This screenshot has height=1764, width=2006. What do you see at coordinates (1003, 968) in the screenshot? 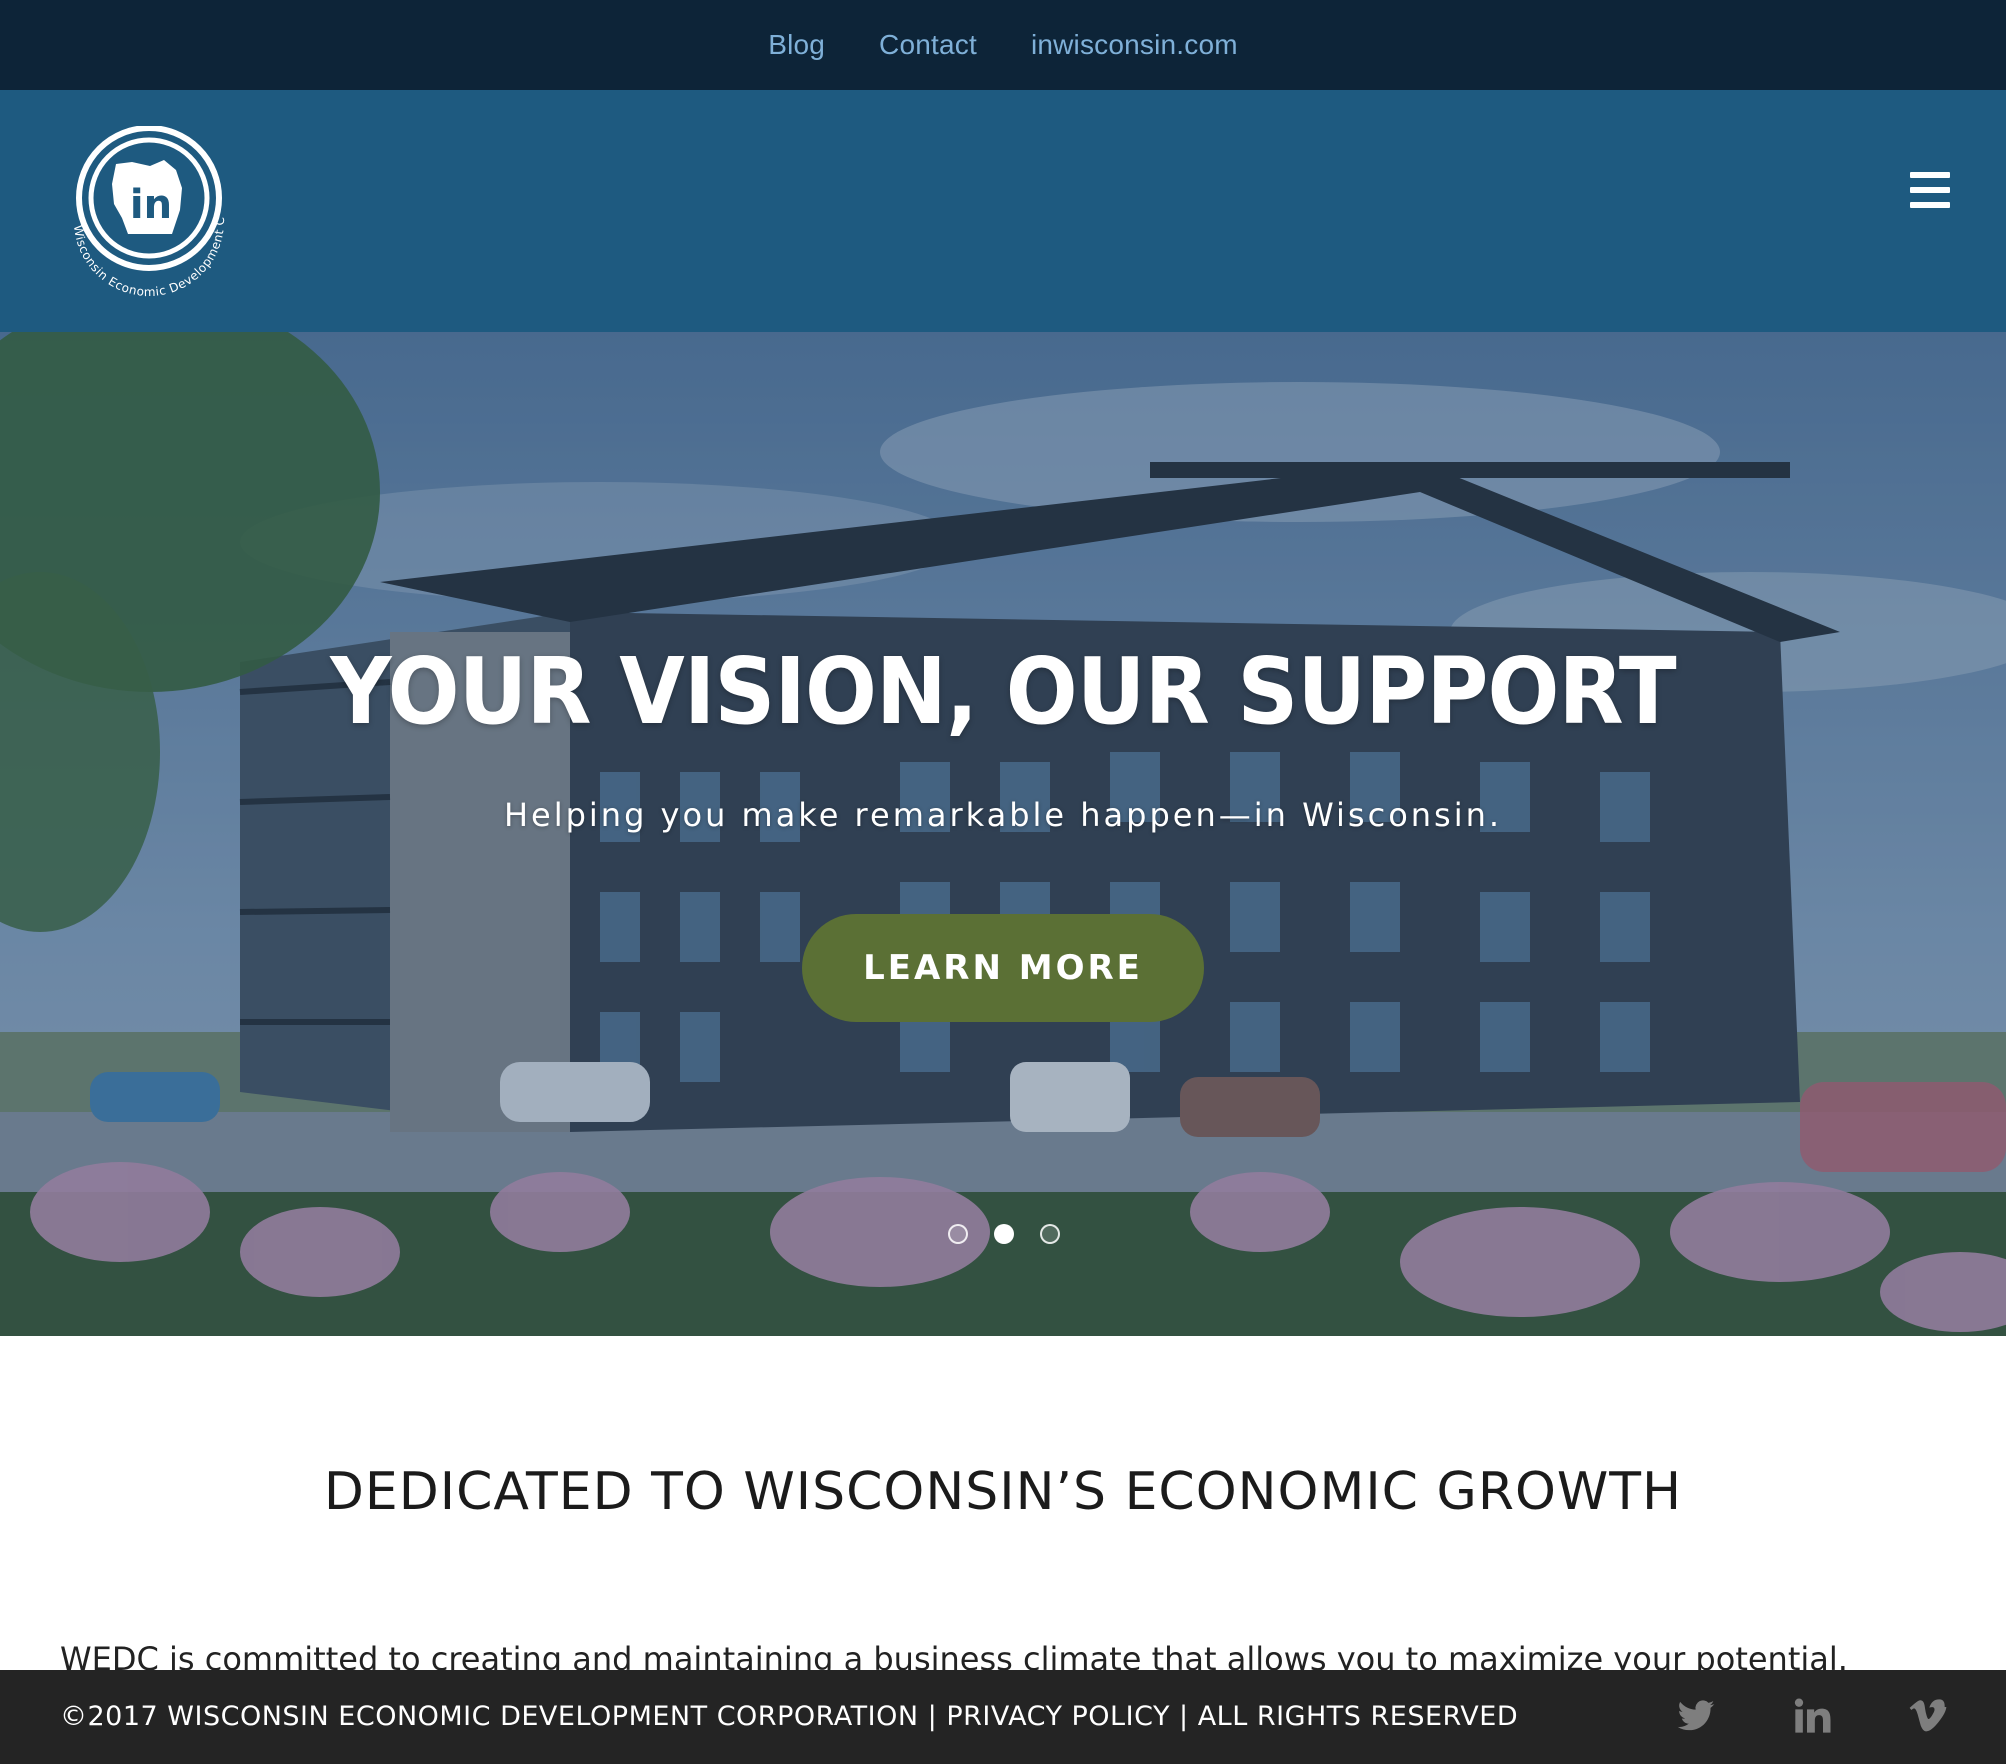
I see `learn-more-button: LEARN MORE` at bounding box center [1003, 968].